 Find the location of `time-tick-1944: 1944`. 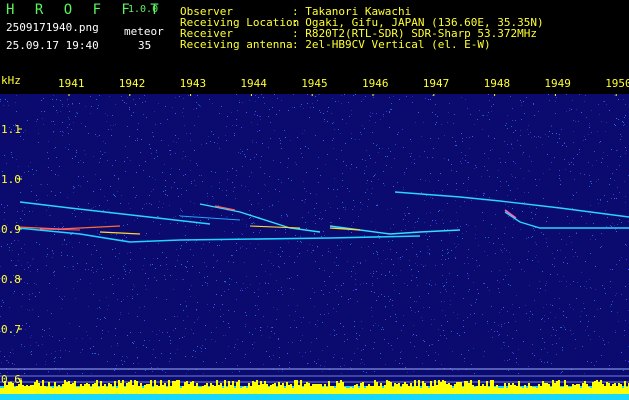

time-tick-1944: 1944 is located at coordinates (253, 83).